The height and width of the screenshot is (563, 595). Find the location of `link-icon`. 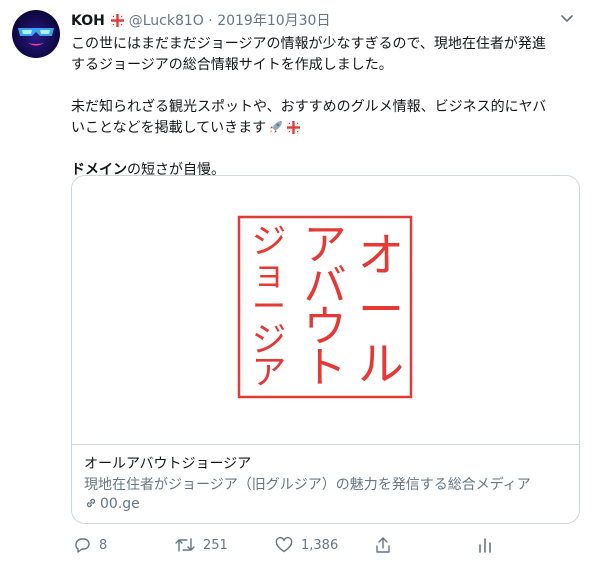

link-icon is located at coordinates (91, 503).